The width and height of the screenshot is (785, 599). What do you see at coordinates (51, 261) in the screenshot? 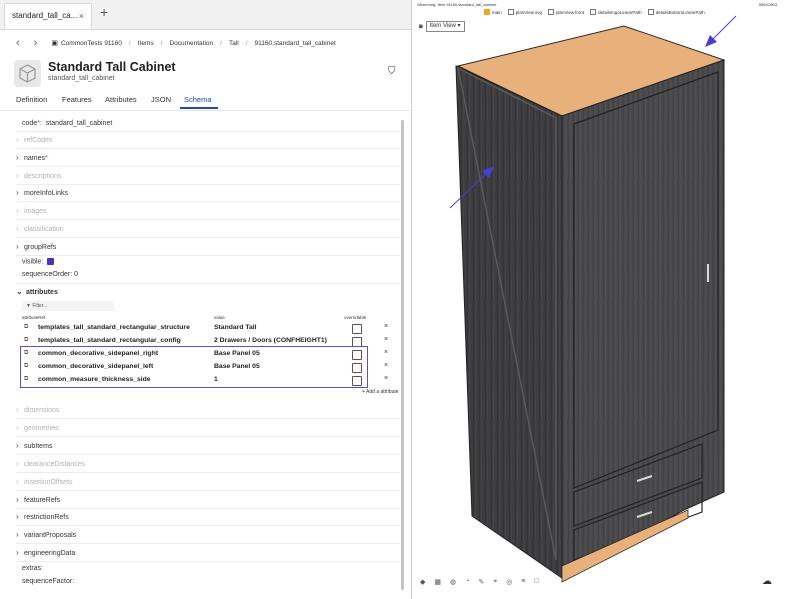
I see `visible-checkbox` at bounding box center [51, 261].